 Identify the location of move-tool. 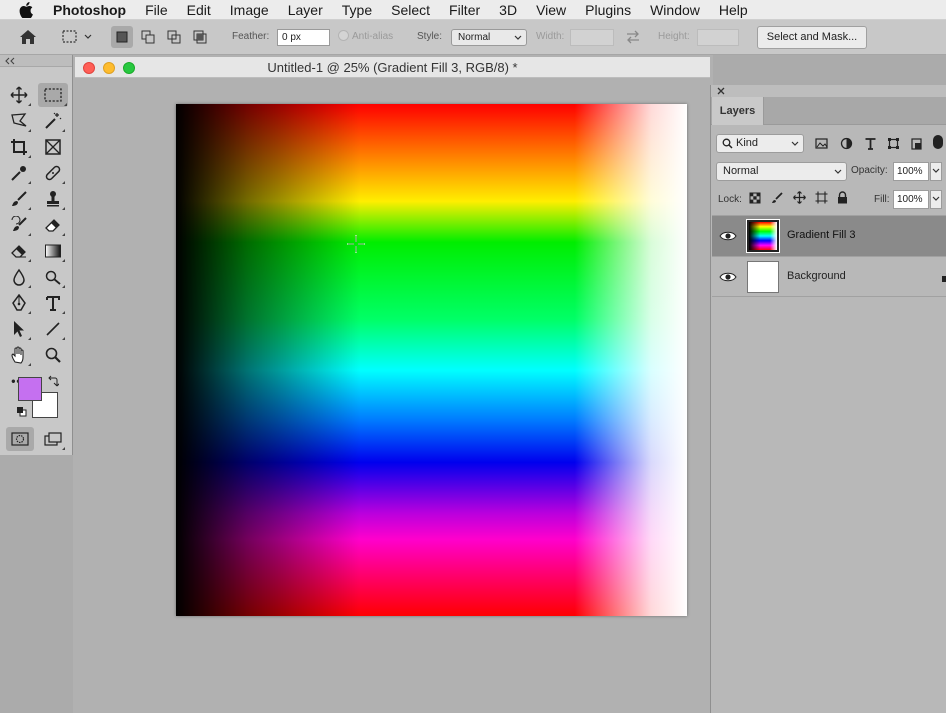
(19, 95).